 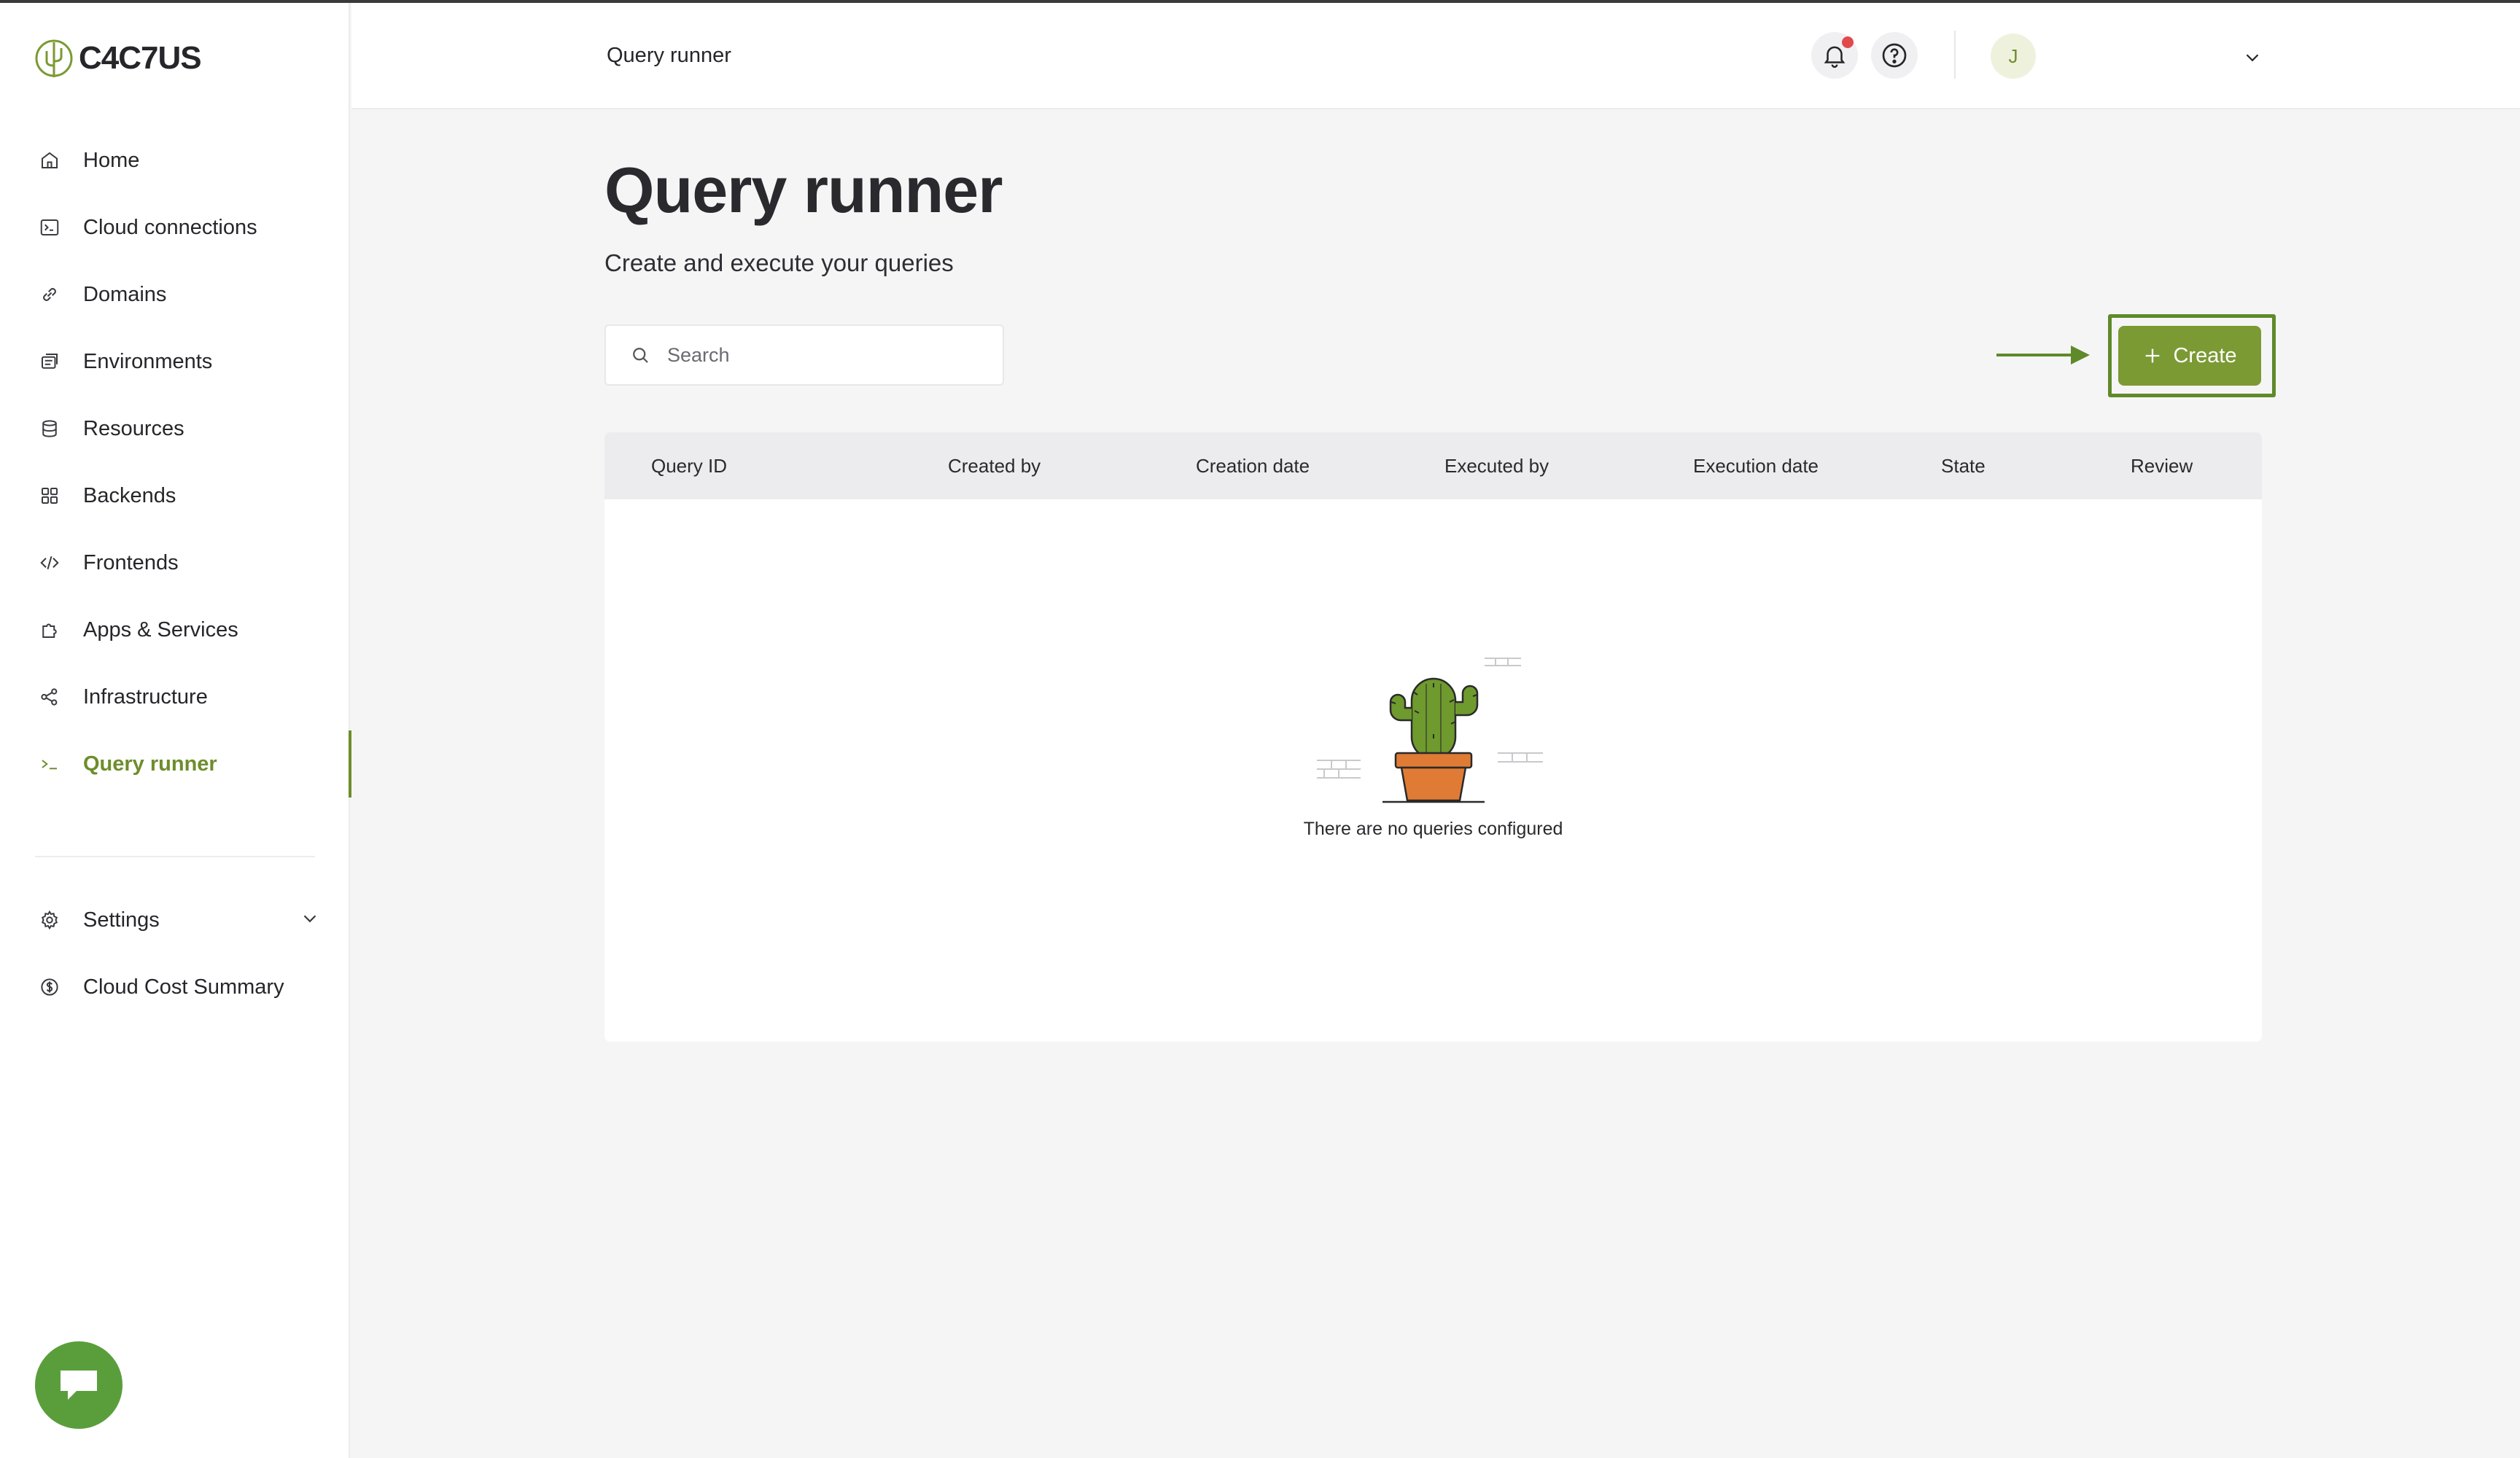 I want to click on brand-name: C4C7US, so click(x=140, y=58).